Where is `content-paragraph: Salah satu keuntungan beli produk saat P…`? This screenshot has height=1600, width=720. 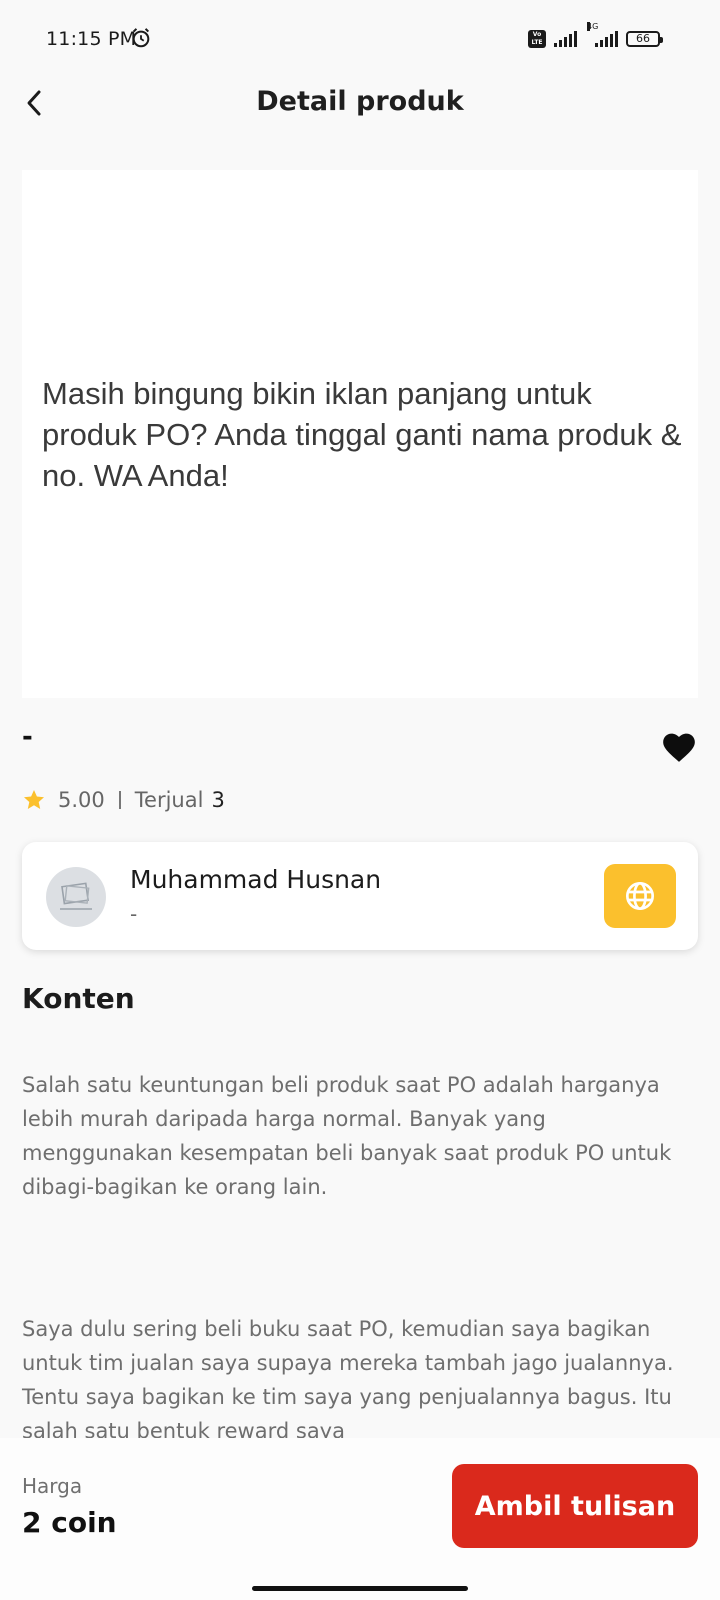 content-paragraph: Salah satu keuntungan beli produk saat P… is located at coordinates (347, 1136).